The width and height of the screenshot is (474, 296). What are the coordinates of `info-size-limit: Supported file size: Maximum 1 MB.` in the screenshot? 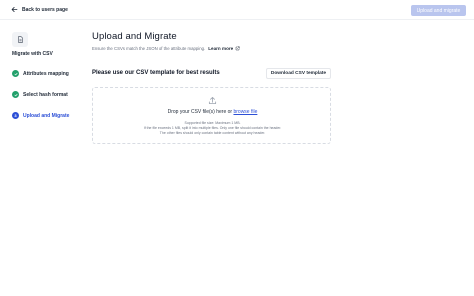 It's located at (212, 123).